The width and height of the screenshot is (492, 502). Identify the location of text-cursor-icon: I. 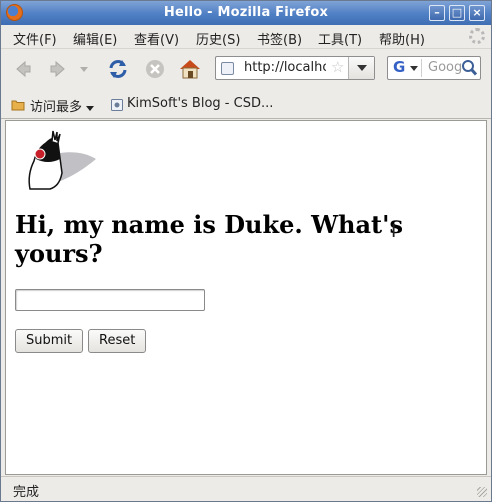
(394, 231).